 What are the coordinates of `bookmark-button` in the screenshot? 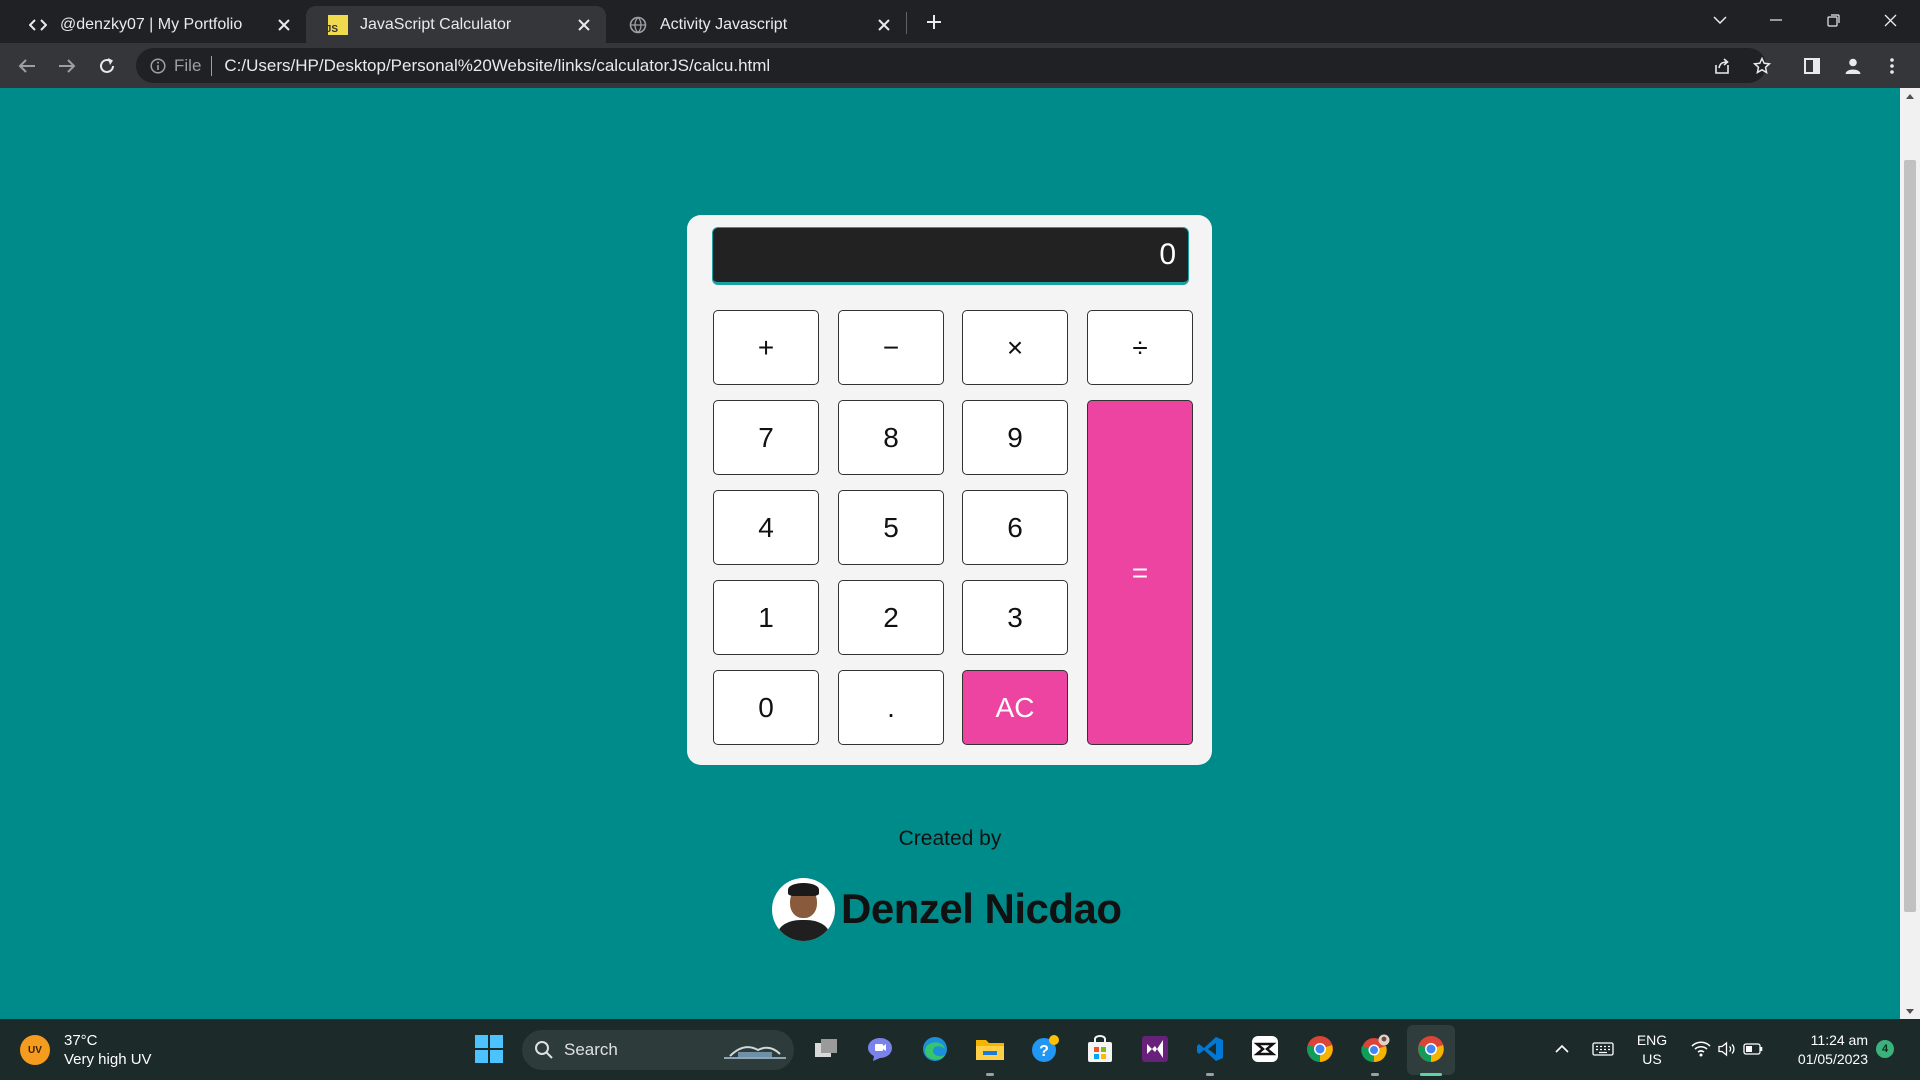 It's located at (1762, 66).